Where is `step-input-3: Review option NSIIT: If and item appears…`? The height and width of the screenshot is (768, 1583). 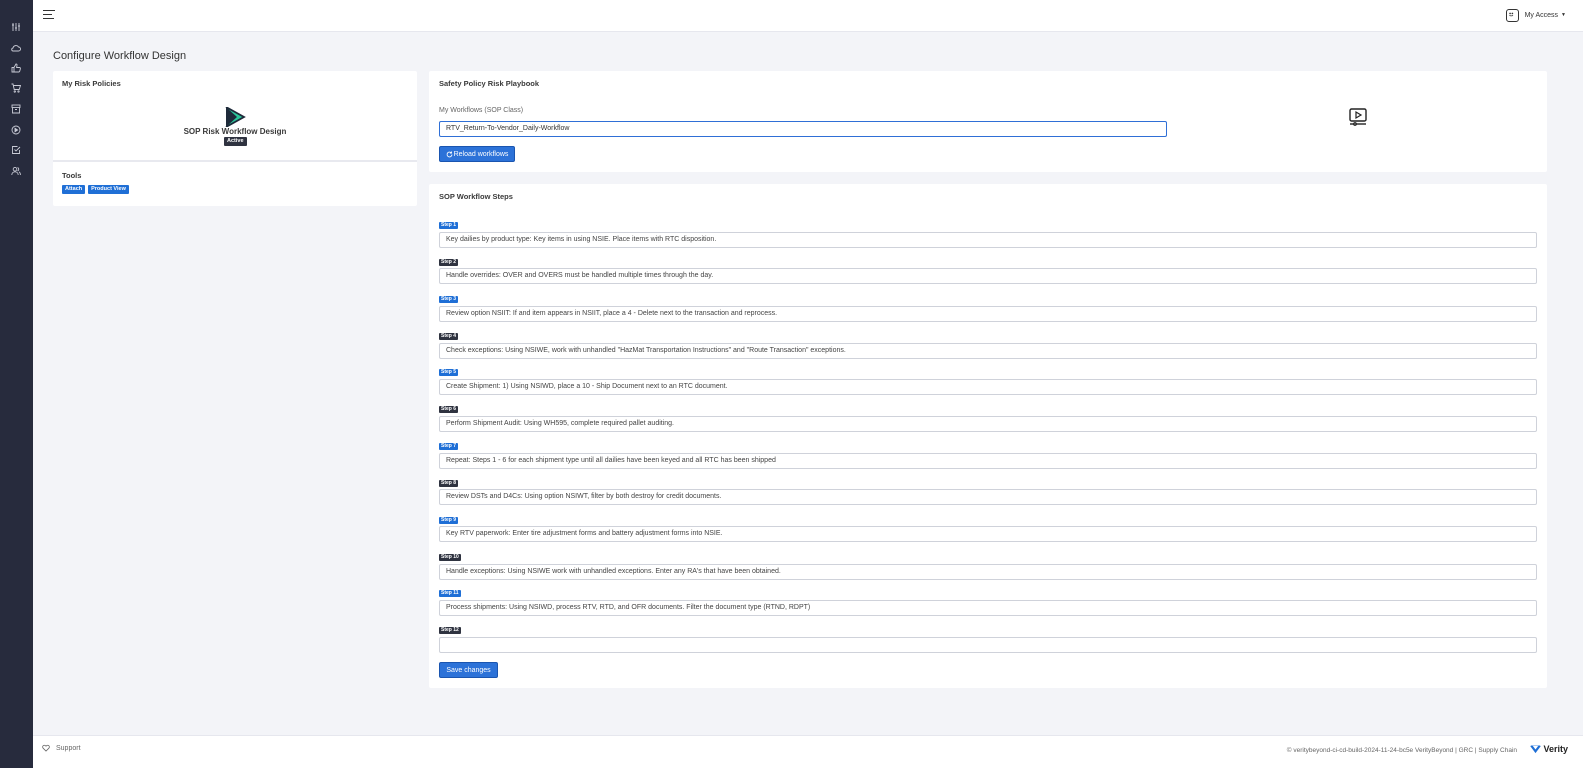
step-input-3: Review option NSIIT: If and item appears… is located at coordinates (988, 314).